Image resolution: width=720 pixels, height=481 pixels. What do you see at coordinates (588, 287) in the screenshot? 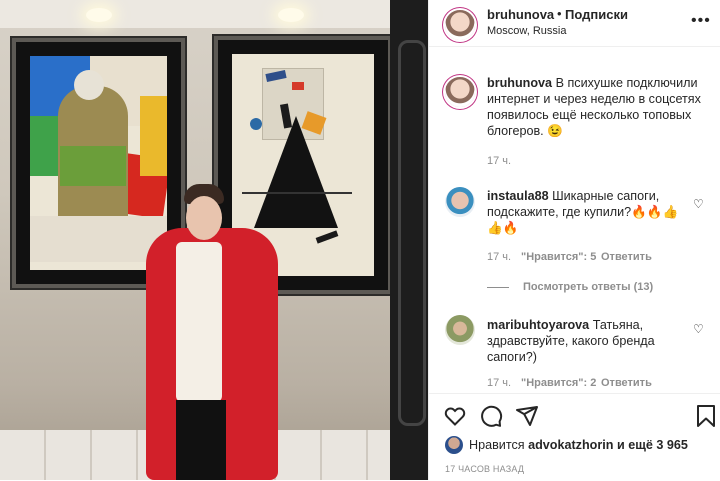
I see `view-replies-button: Посмотреть ответы (13)` at bounding box center [588, 287].